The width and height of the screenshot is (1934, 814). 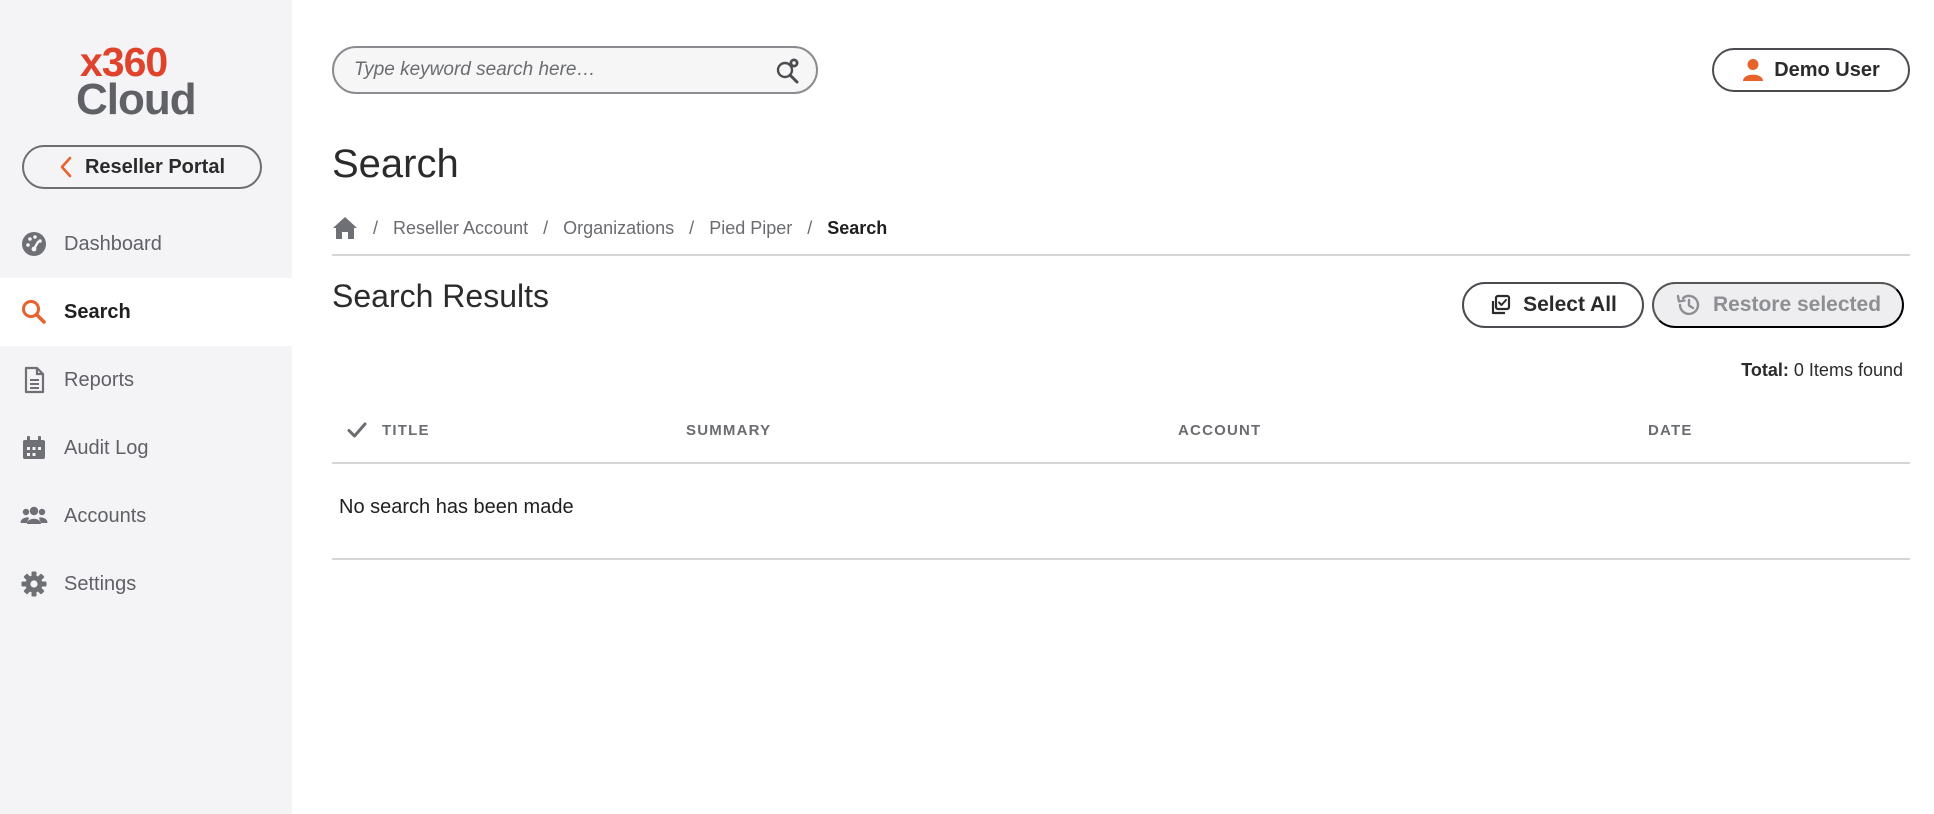 What do you see at coordinates (456, 507) in the screenshot?
I see `empty-state-message: No search has been made` at bounding box center [456, 507].